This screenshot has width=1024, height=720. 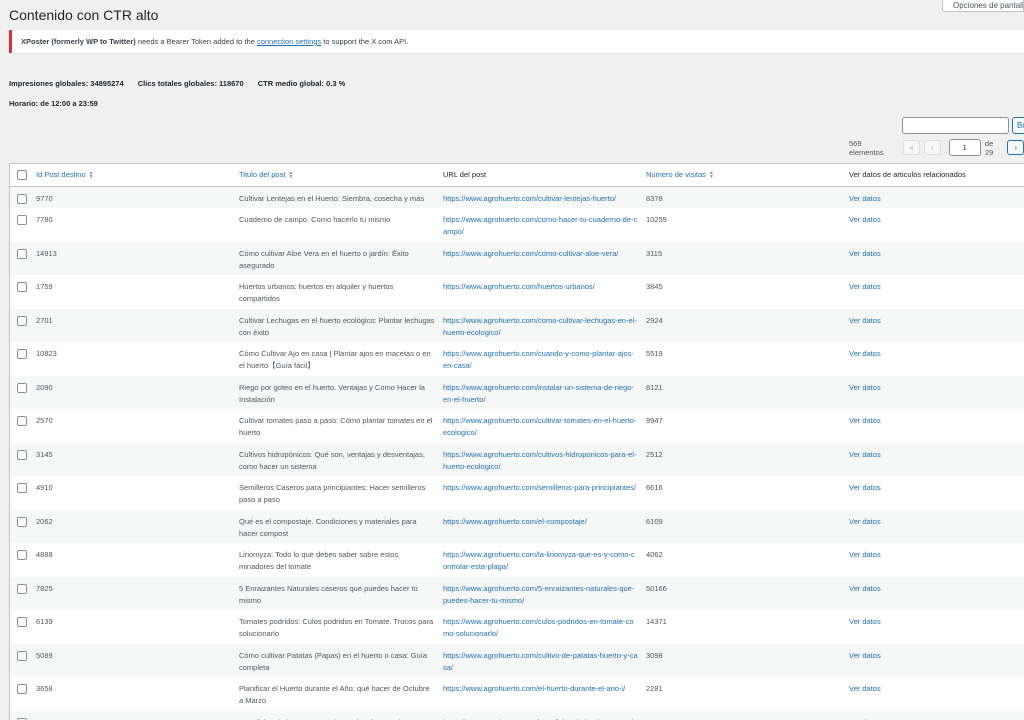 I want to click on post-id: 2062, so click(x=44, y=521).